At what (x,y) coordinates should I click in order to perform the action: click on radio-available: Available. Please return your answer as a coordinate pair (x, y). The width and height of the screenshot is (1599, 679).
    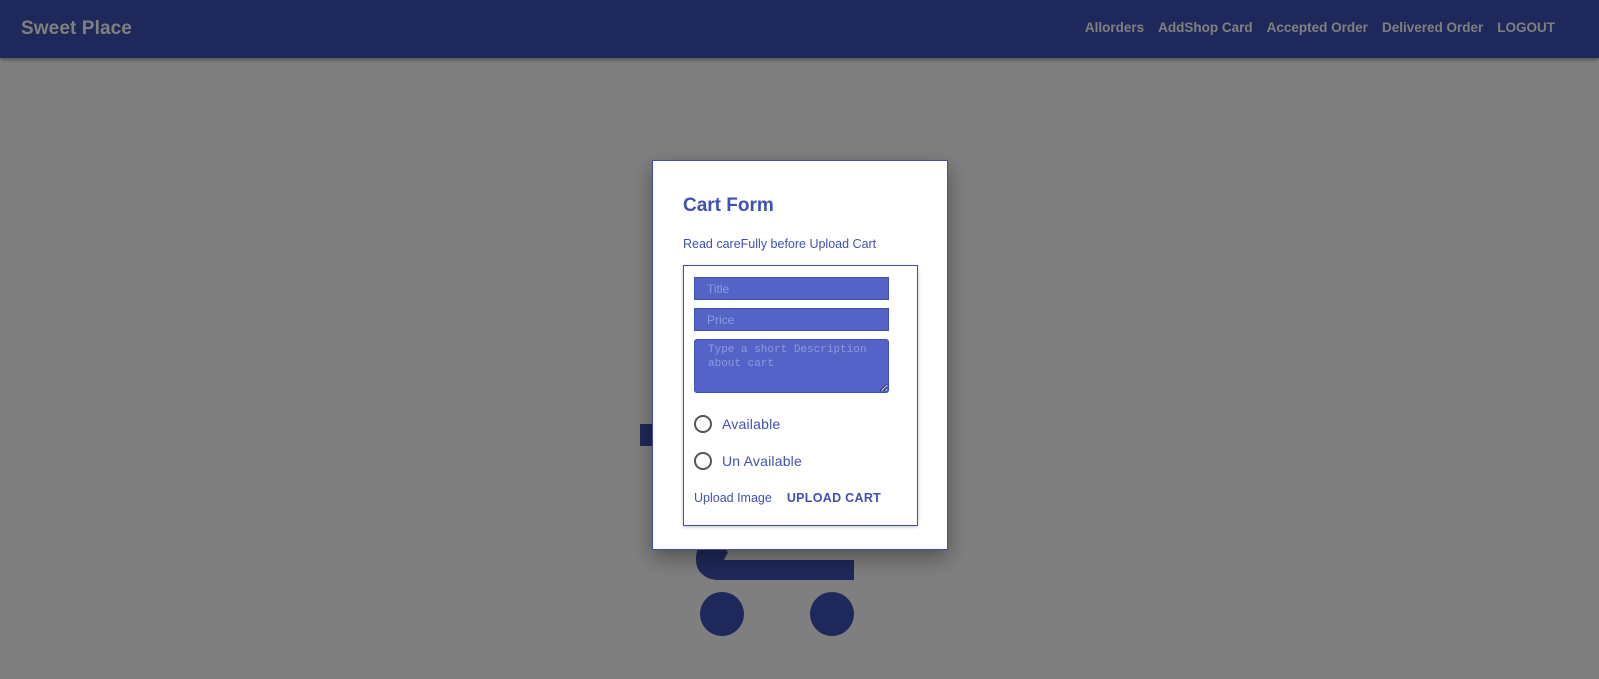
    Looking at the image, I should click on (737, 424).